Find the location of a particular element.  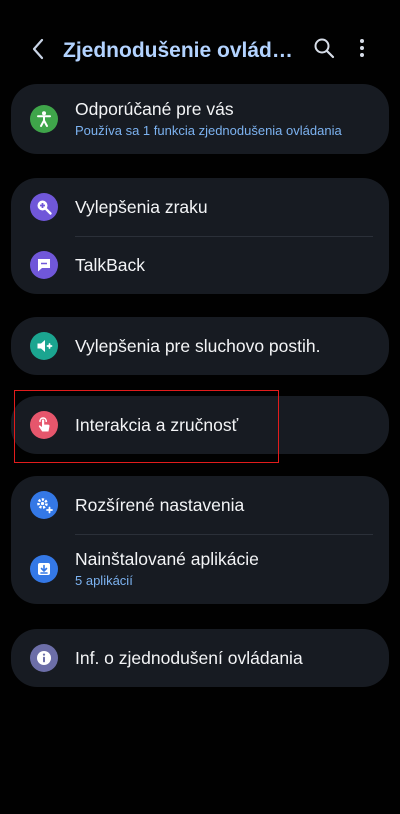

list-item-about: Inf. o zjednodušení ovládania is located at coordinates (200, 658).